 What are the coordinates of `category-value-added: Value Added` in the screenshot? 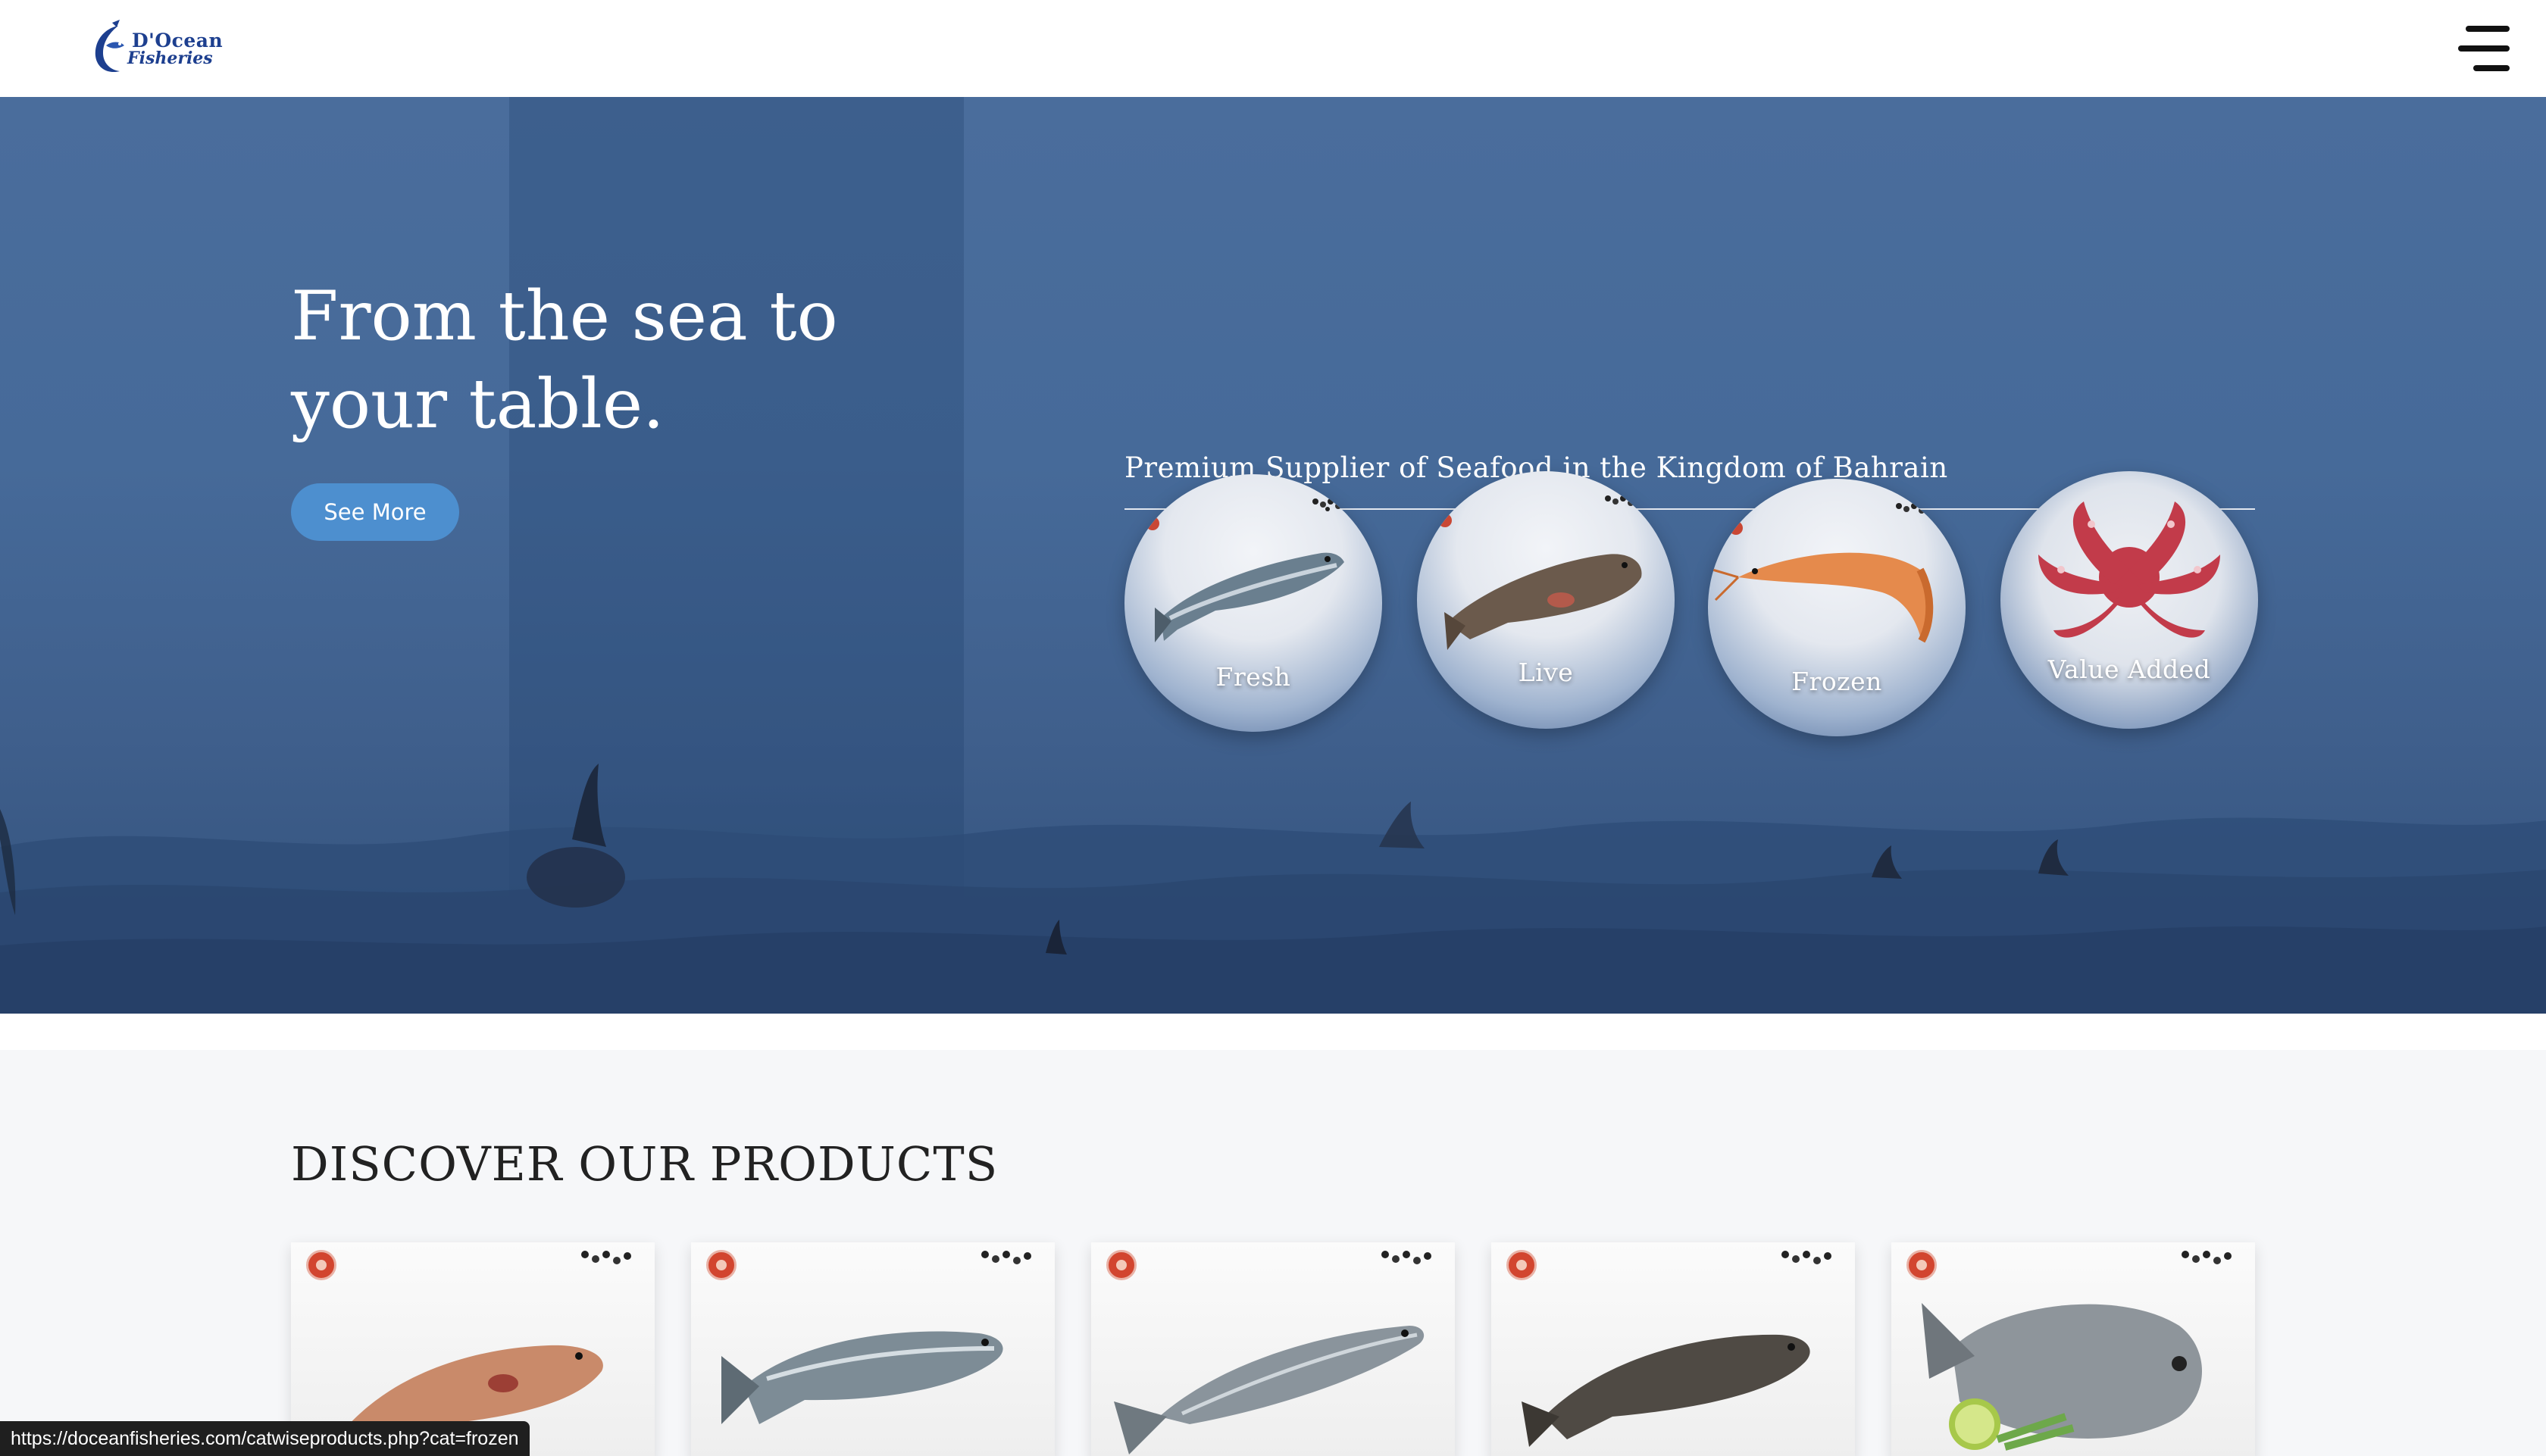 It's located at (2129, 600).